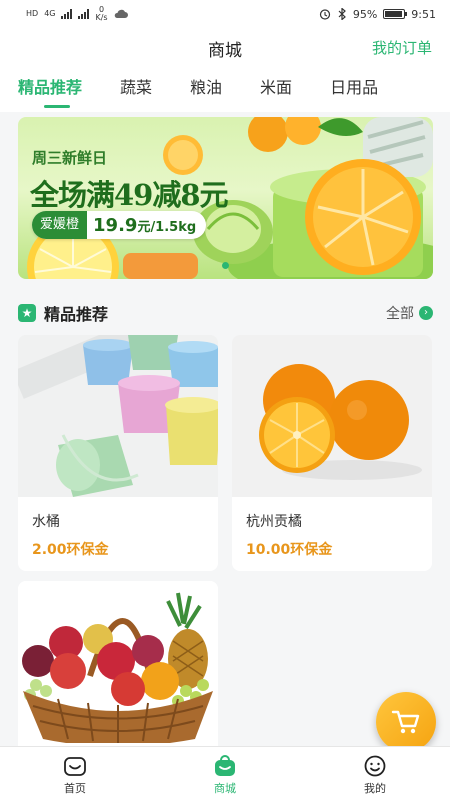 This screenshot has width=450, height=800. What do you see at coordinates (145, 225) in the screenshot?
I see `banner-tag-price: 19.9元/1.5kg` at bounding box center [145, 225].